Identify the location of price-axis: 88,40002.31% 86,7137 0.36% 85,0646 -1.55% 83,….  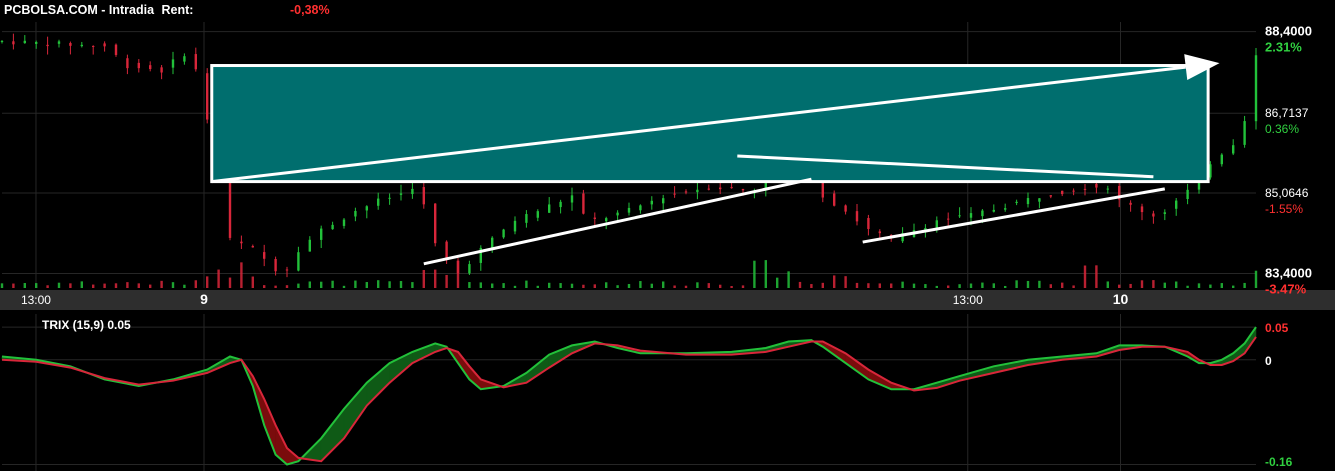
(1288, 160).